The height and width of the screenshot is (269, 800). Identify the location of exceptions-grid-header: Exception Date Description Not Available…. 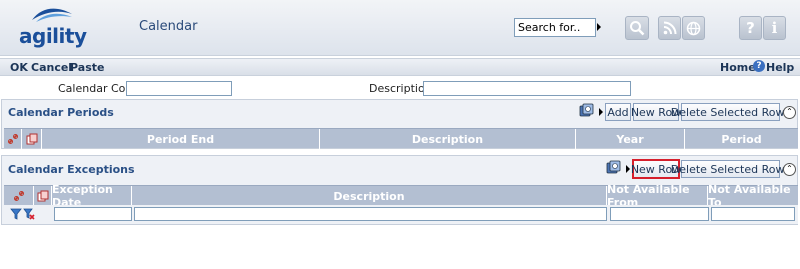
(401, 196).